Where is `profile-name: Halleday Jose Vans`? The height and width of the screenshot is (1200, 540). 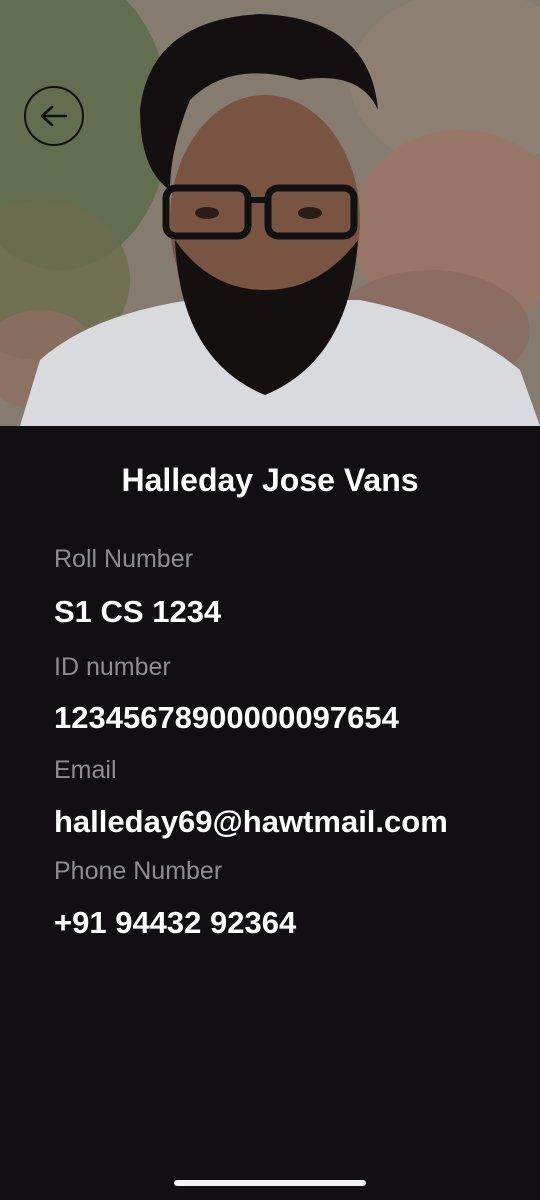 profile-name: Halleday Jose Vans is located at coordinates (270, 480).